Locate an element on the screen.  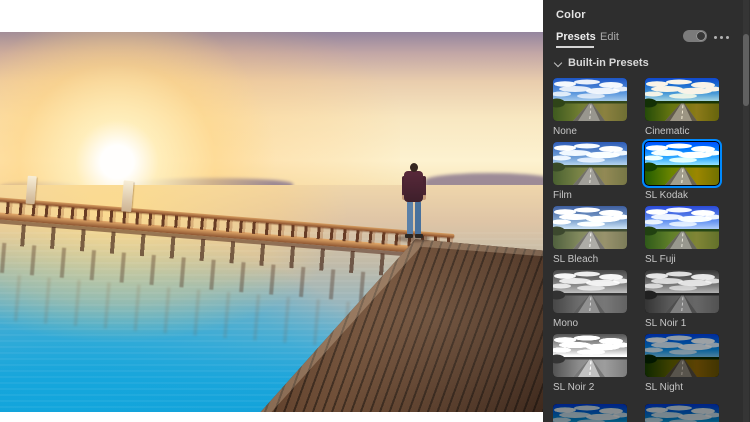
person-head is located at coordinates (414, 167).